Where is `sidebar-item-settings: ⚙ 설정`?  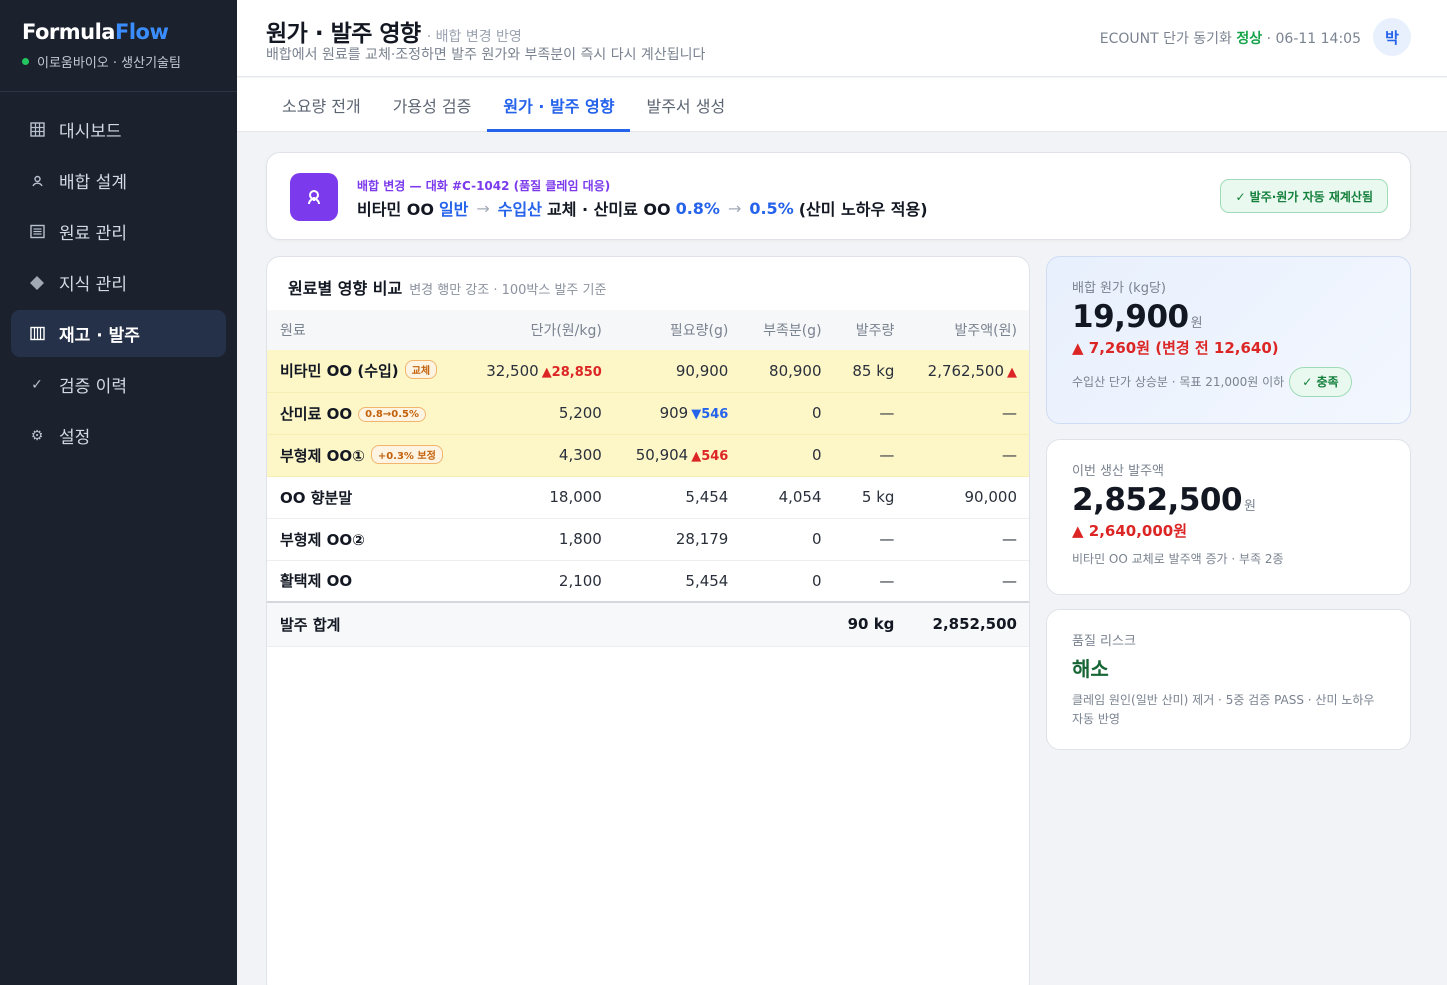 sidebar-item-settings: ⚙ 설정 is located at coordinates (118, 435).